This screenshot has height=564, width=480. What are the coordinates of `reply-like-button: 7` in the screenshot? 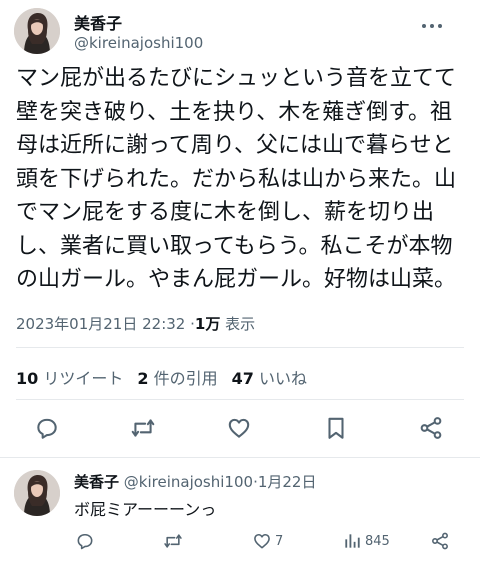 It's located at (267, 541).